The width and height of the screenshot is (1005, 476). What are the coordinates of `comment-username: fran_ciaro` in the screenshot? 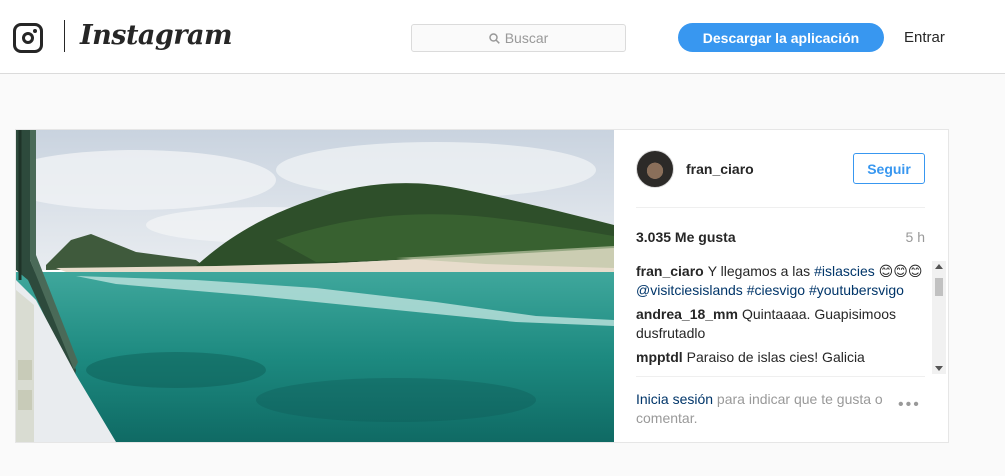 It's located at (670, 271).